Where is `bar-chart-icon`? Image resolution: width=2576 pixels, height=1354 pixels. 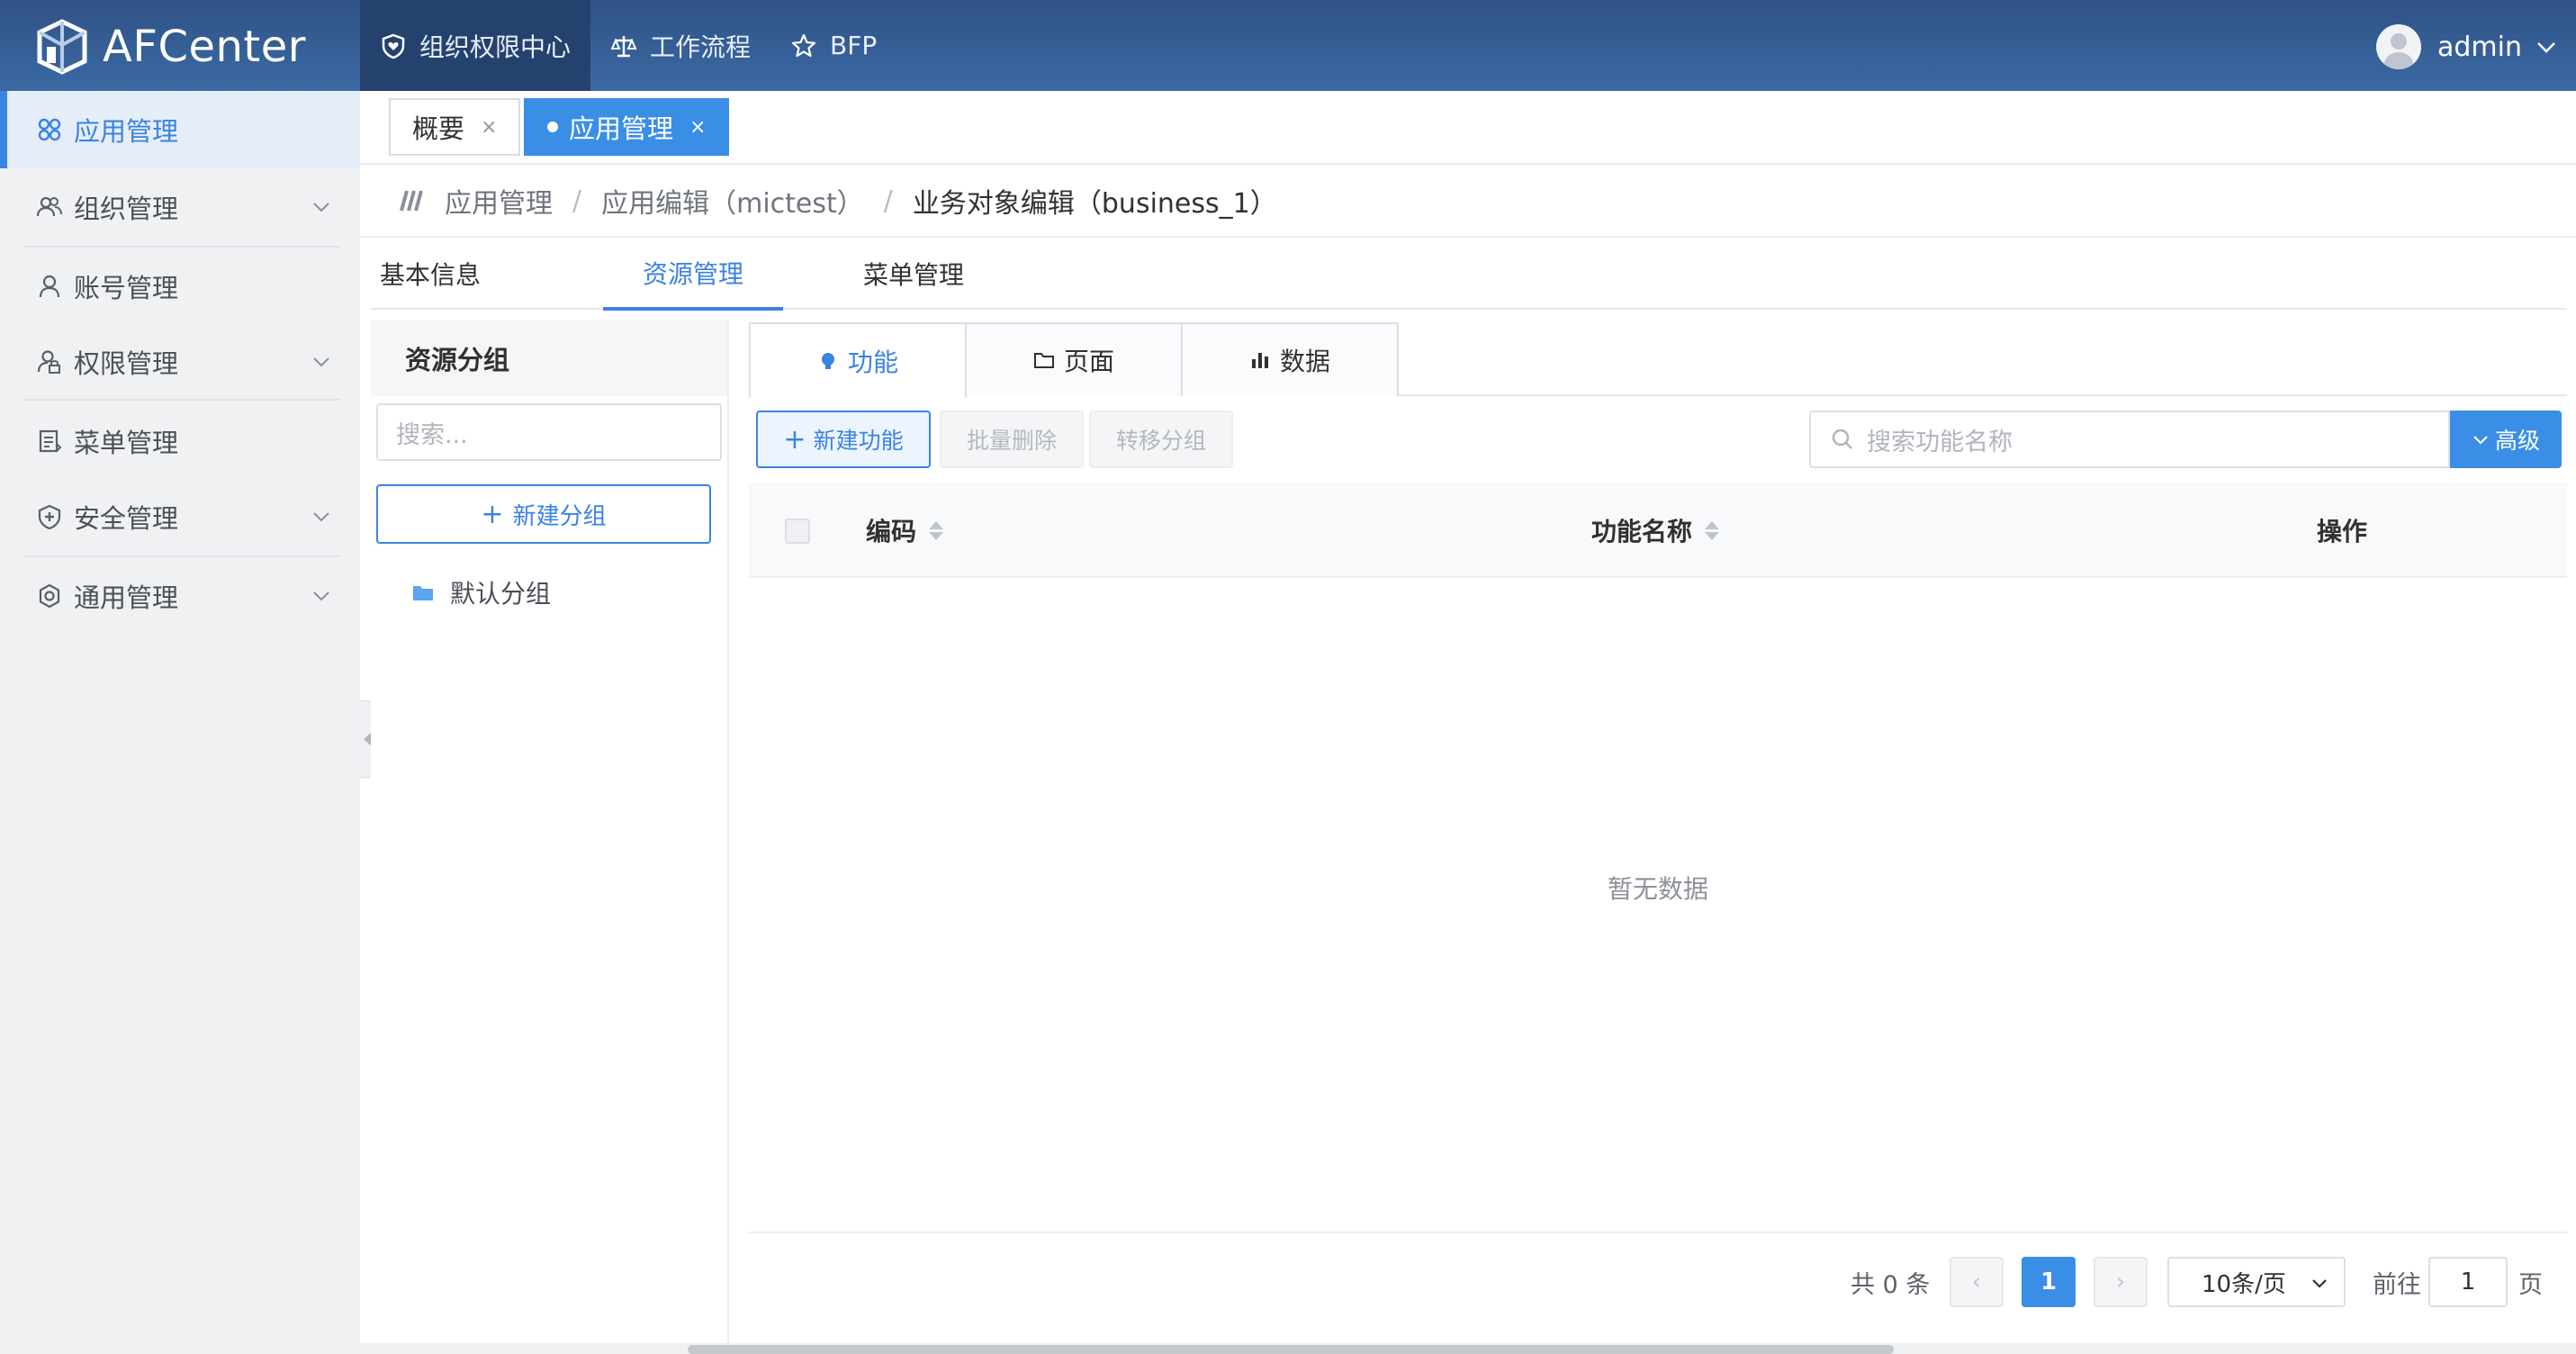 bar-chart-icon is located at coordinates (1259, 360).